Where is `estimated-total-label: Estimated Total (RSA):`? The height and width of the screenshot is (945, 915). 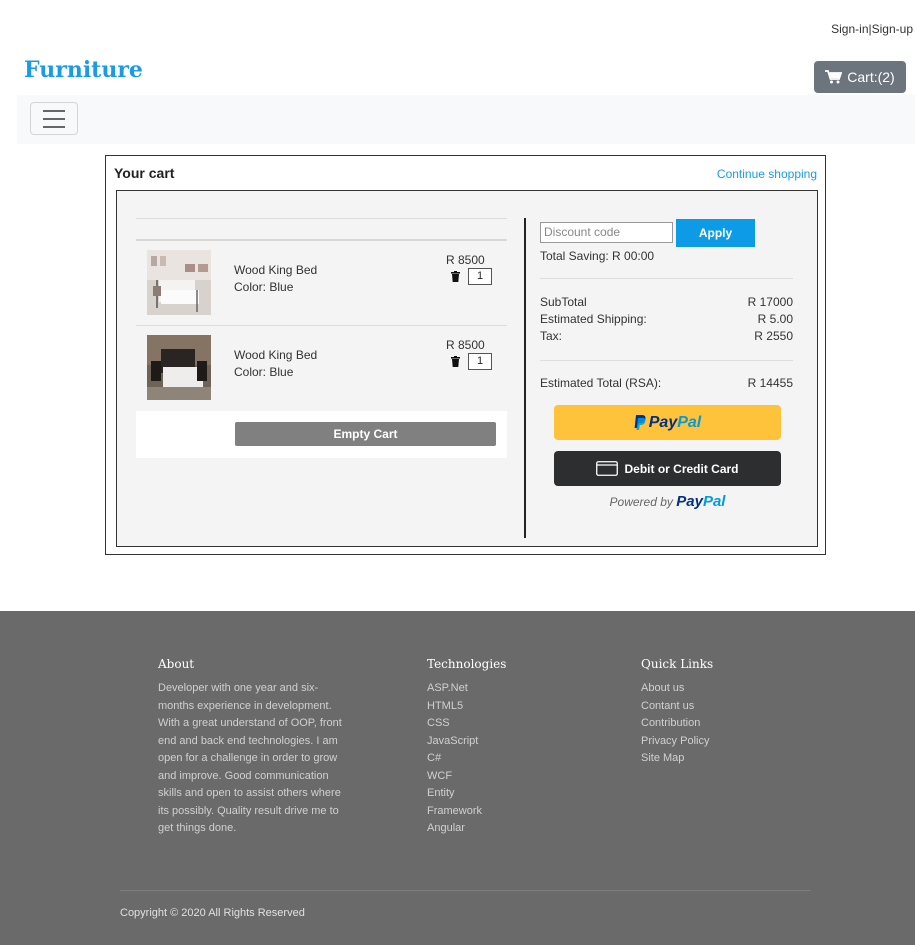 estimated-total-label: Estimated Total (RSA): is located at coordinates (601, 383).